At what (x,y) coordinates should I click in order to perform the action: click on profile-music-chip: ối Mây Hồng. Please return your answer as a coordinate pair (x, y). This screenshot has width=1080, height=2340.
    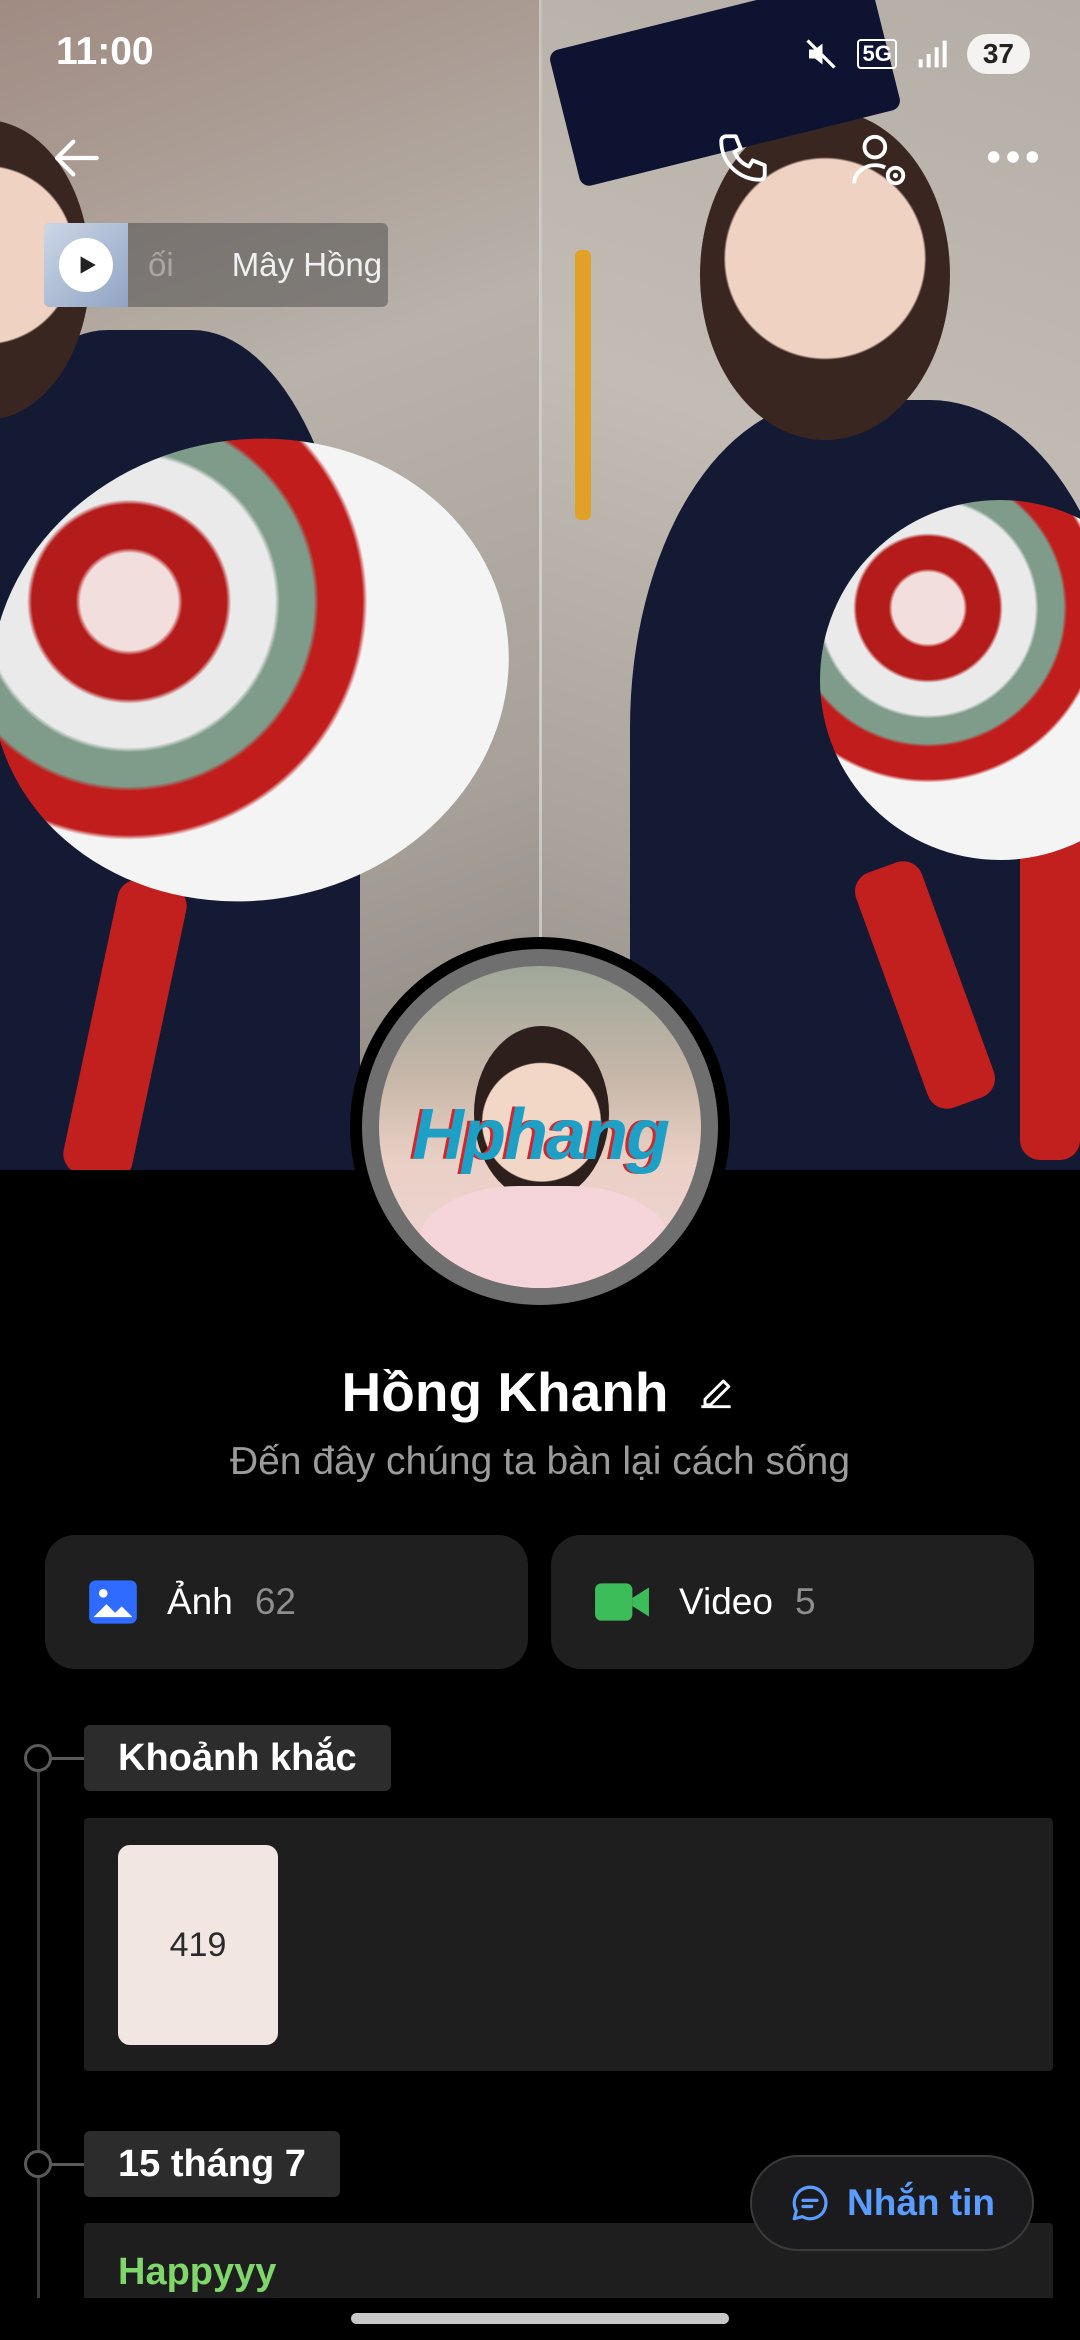
    Looking at the image, I should click on (216, 265).